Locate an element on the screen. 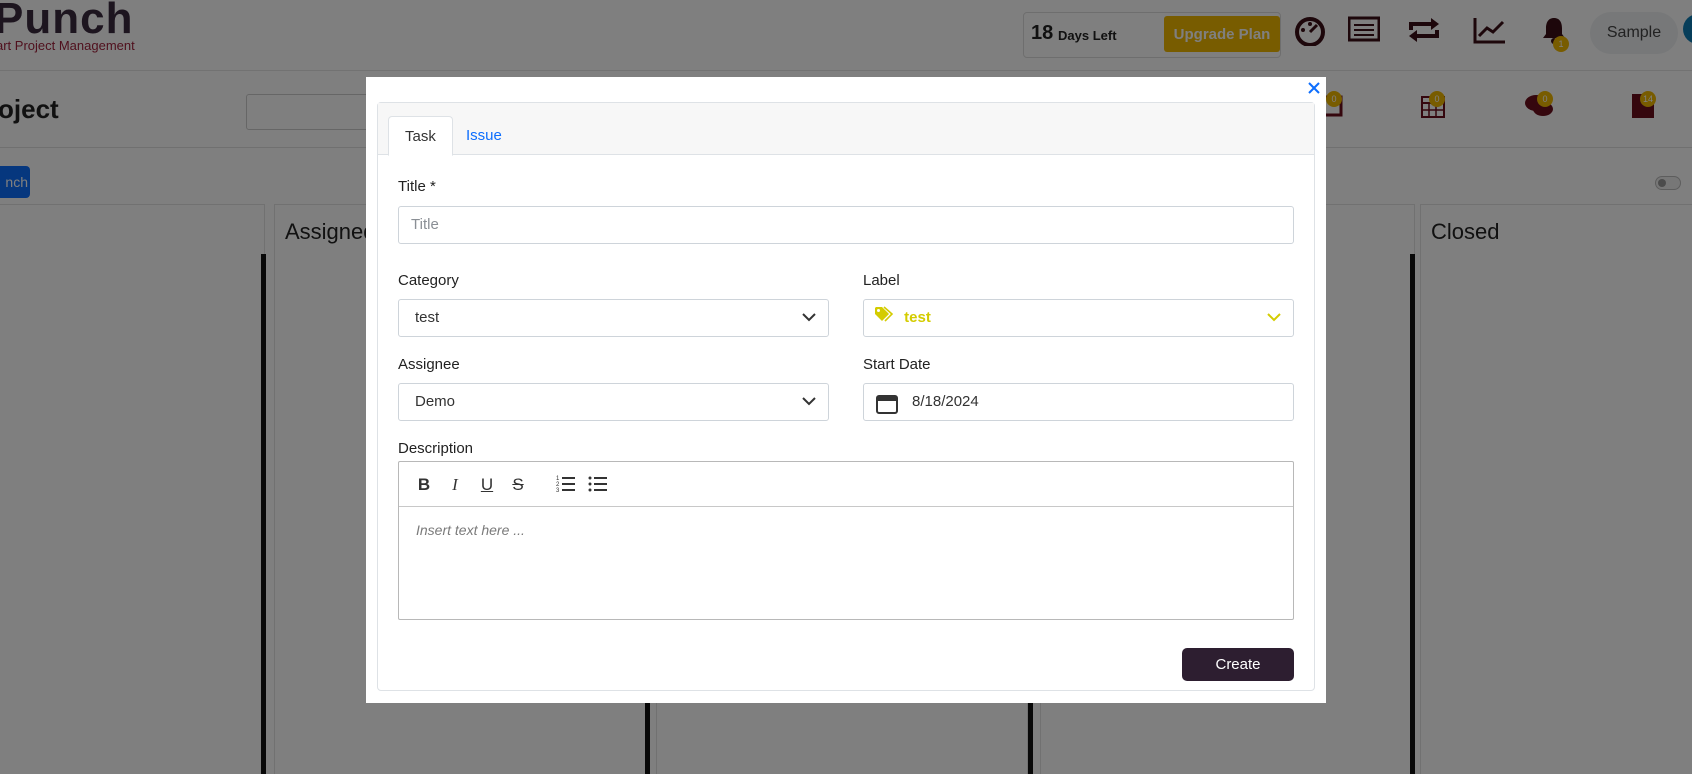 This screenshot has height=774, width=1692. tab-bar is located at coordinates (846, 129).